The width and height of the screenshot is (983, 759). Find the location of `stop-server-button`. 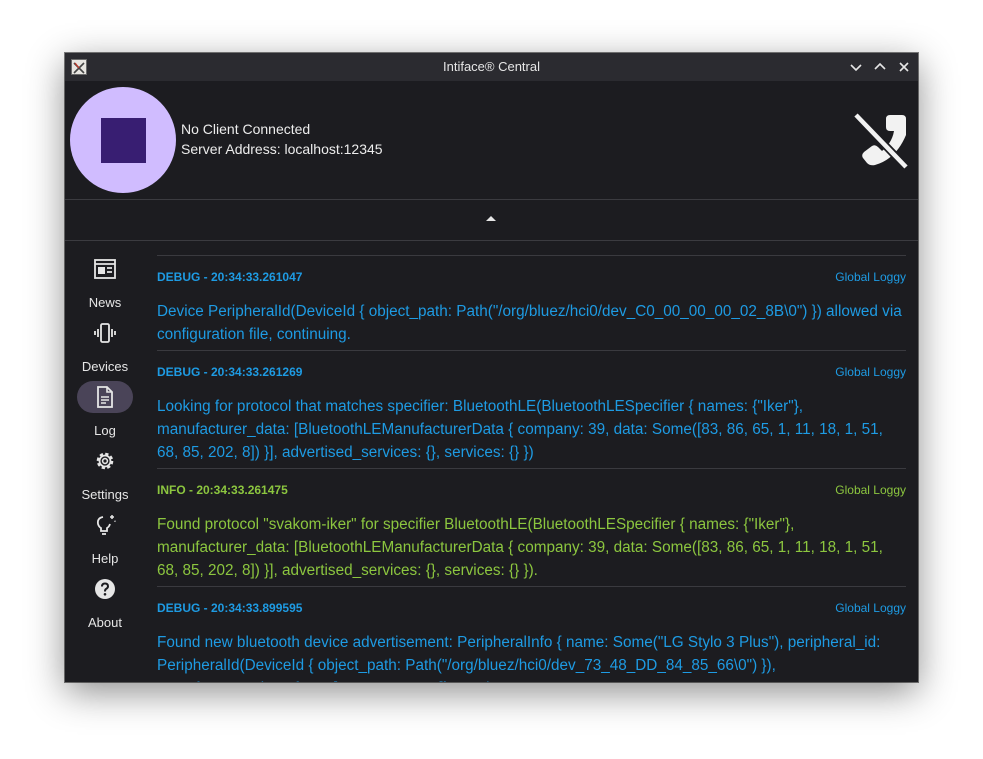

stop-server-button is located at coordinates (123, 140).